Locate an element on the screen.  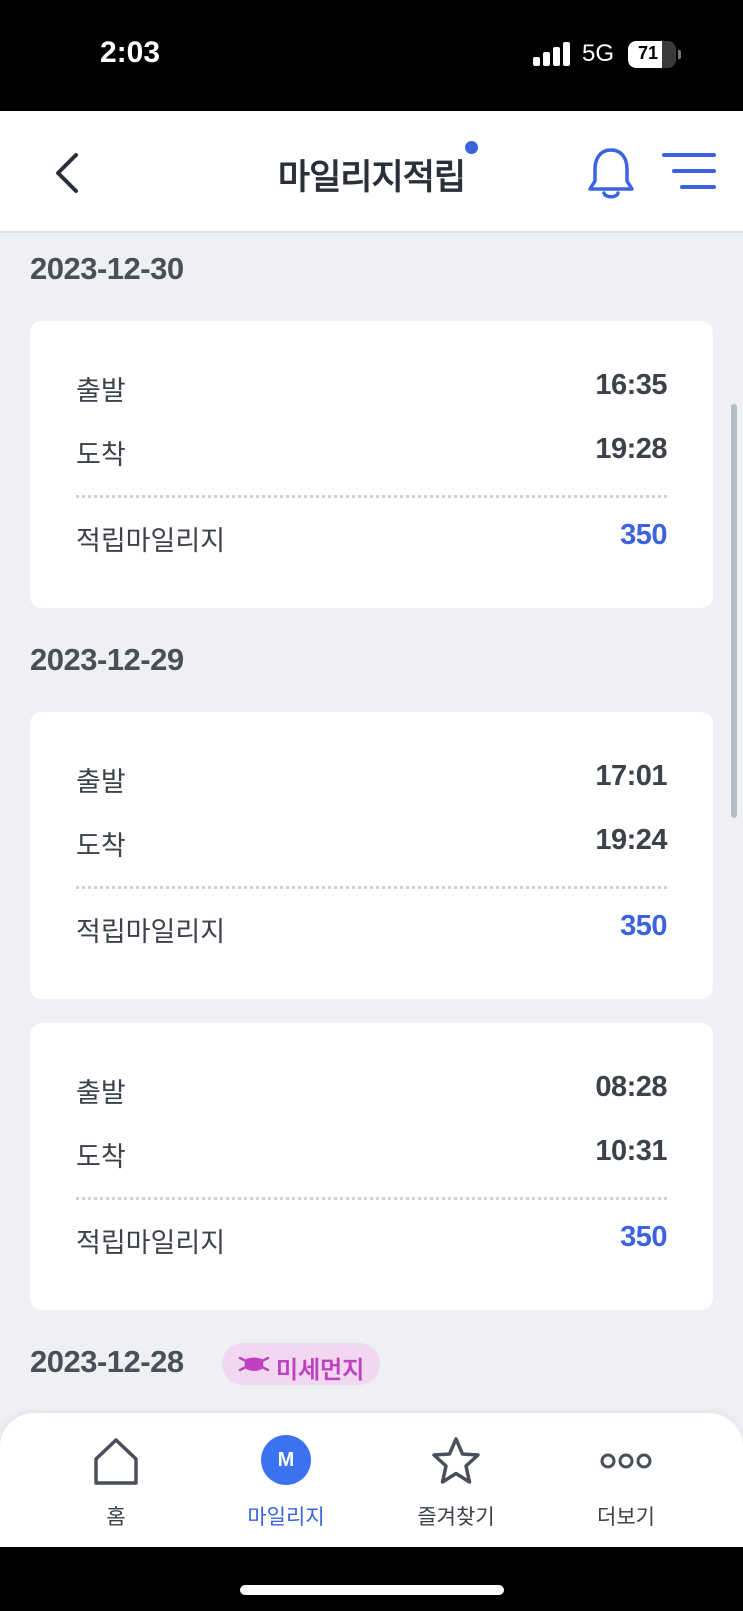
battery-level: 71 is located at coordinates (648, 53).